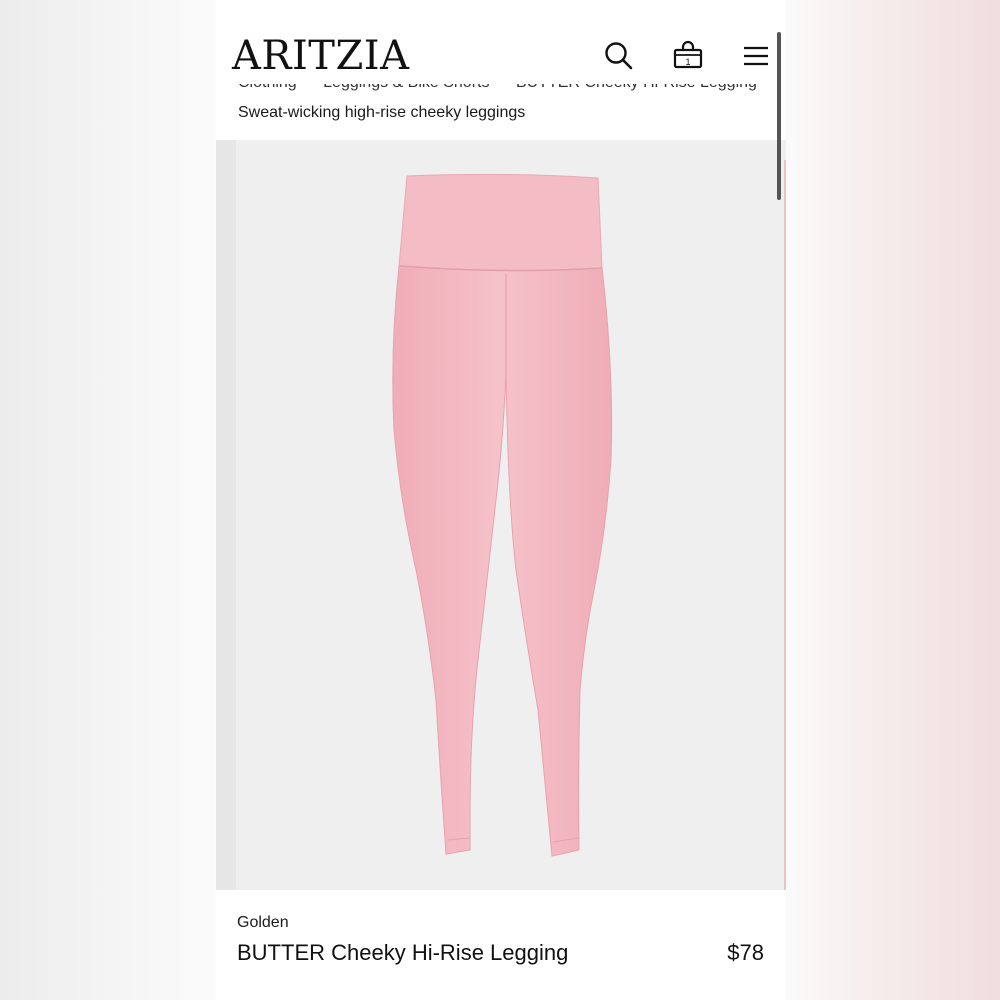  What do you see at coordinates (382, 112) in the screenshot?
I see `product-subtitle: Sweat-wicking high-rise cheeky leggings` at bounding box center [382, 112].